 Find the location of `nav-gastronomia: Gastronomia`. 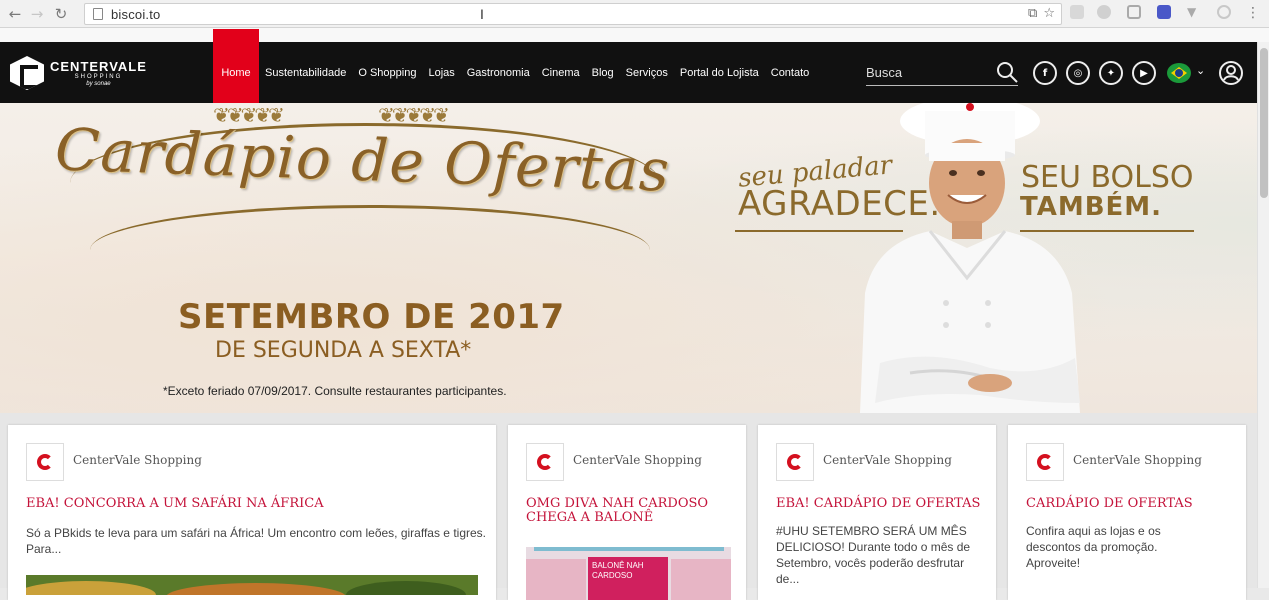

nav-gastronomia: Gastronomia is located at coordinates (498, 72).